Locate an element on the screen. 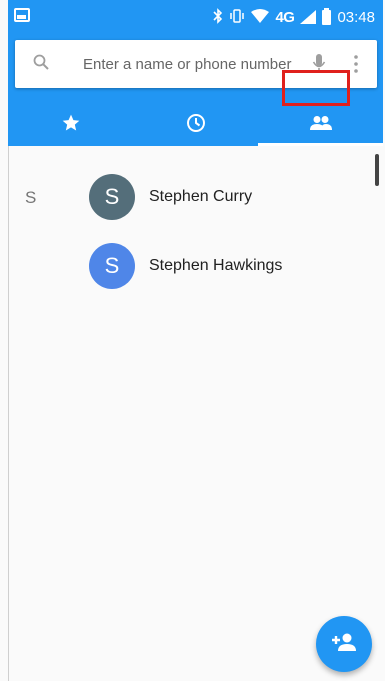 Image resolution: width=385 pixels, height=681 pixels. tab-recents is located at coordinates (195, 123).